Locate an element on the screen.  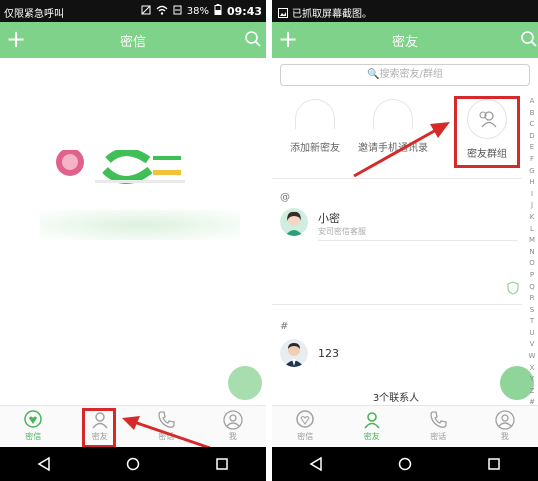
index-letter: R is located at coordinates (532, 299).